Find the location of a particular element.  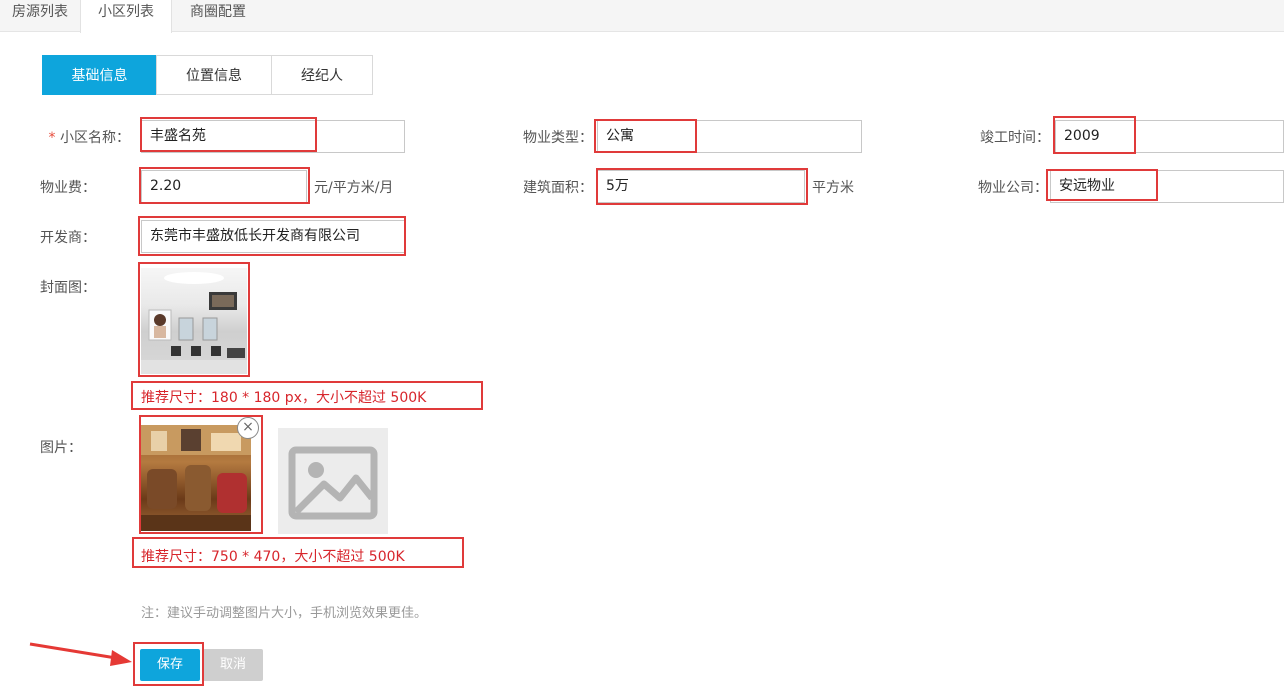

salon-interior-photo-icon is located at coordinates (196, 478).